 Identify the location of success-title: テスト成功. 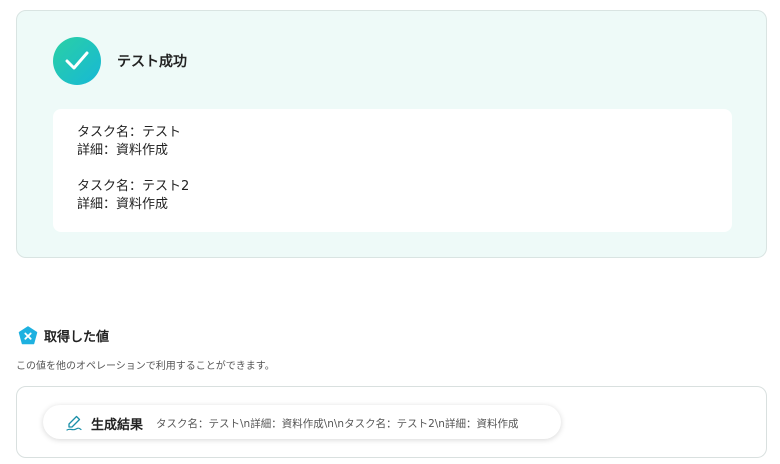
(152, 62).